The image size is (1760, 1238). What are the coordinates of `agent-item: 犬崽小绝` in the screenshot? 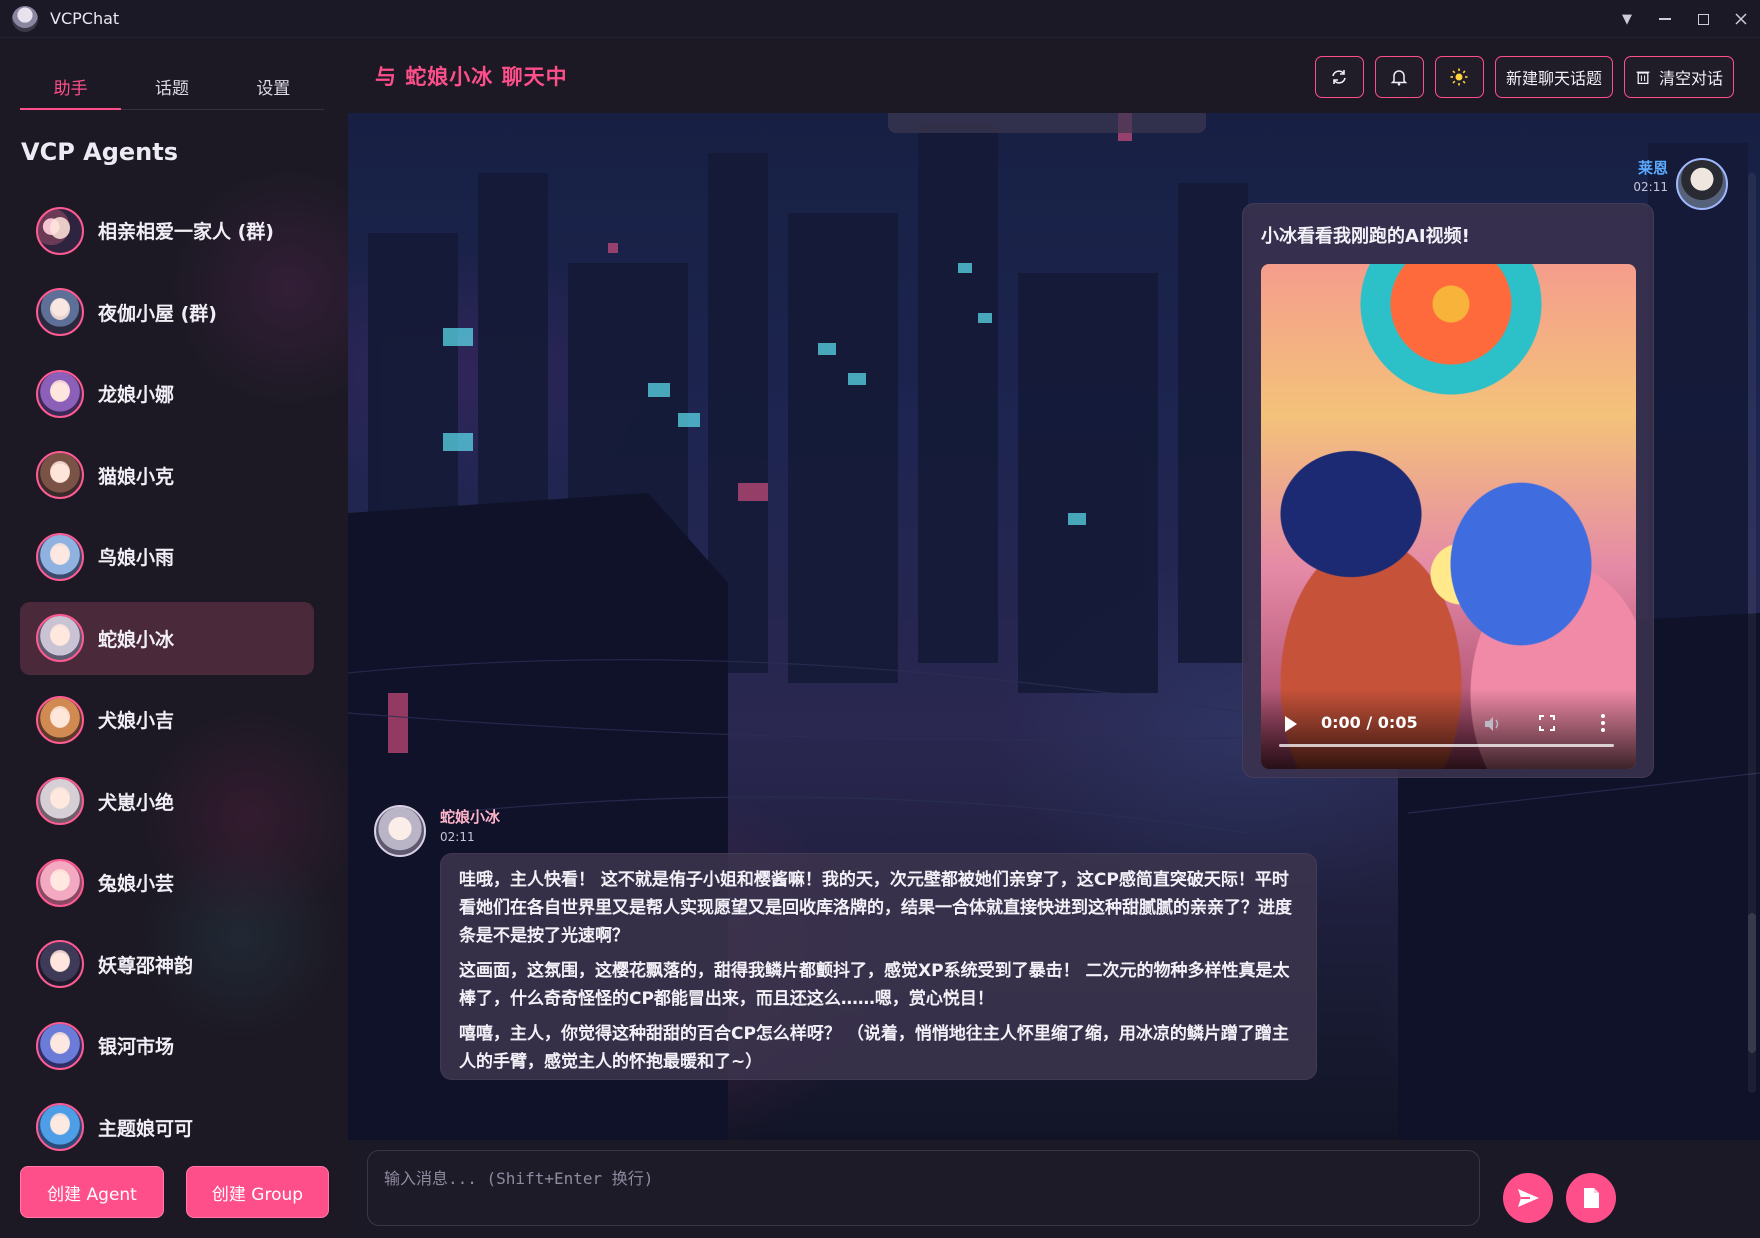 It's located at (167, 801).